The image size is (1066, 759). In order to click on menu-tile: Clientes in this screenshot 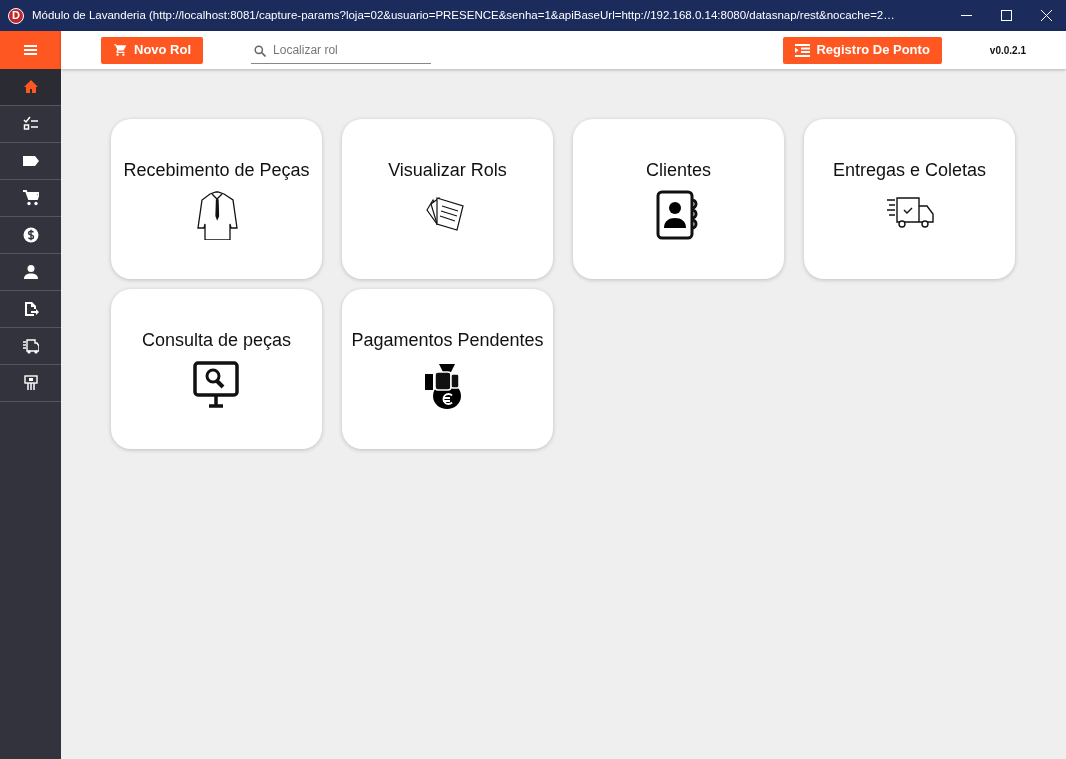, I will do `click(678, 199)`.